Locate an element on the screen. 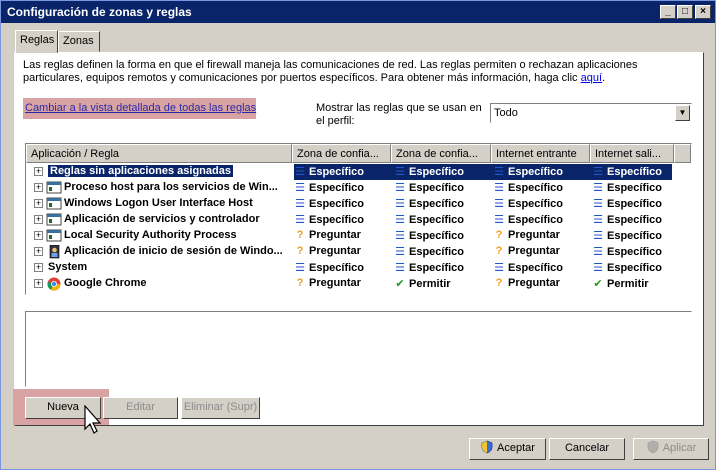 The height and width of the screenshot is (470, 716). rule-name-text: Local Security Authority Process is located at coordinates (150, 235).